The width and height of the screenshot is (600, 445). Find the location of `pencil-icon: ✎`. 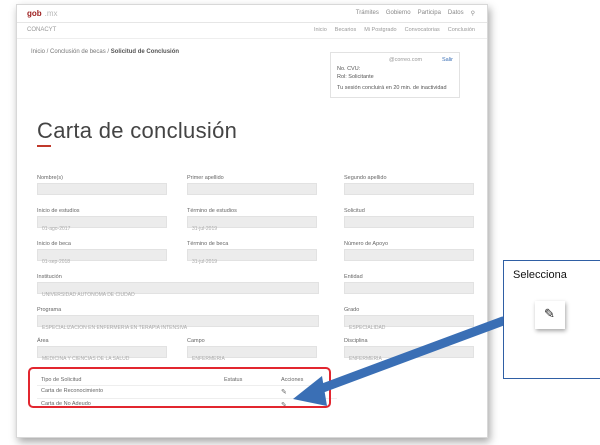

pencil-icon: ✎ is located at coordinates (550, 315).